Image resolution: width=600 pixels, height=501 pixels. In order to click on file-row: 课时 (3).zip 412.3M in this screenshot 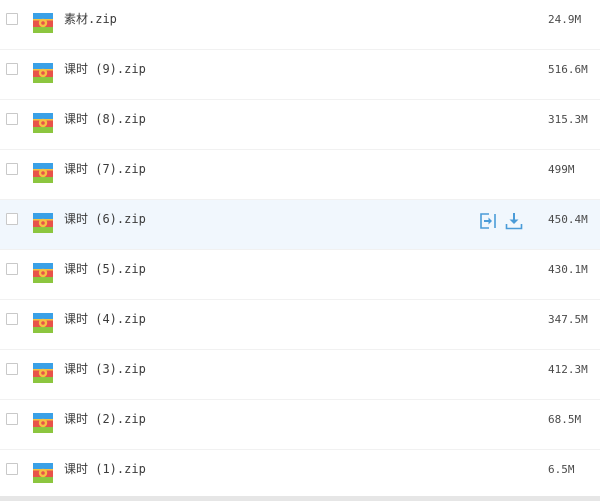, I will do `click(300, 375)`.